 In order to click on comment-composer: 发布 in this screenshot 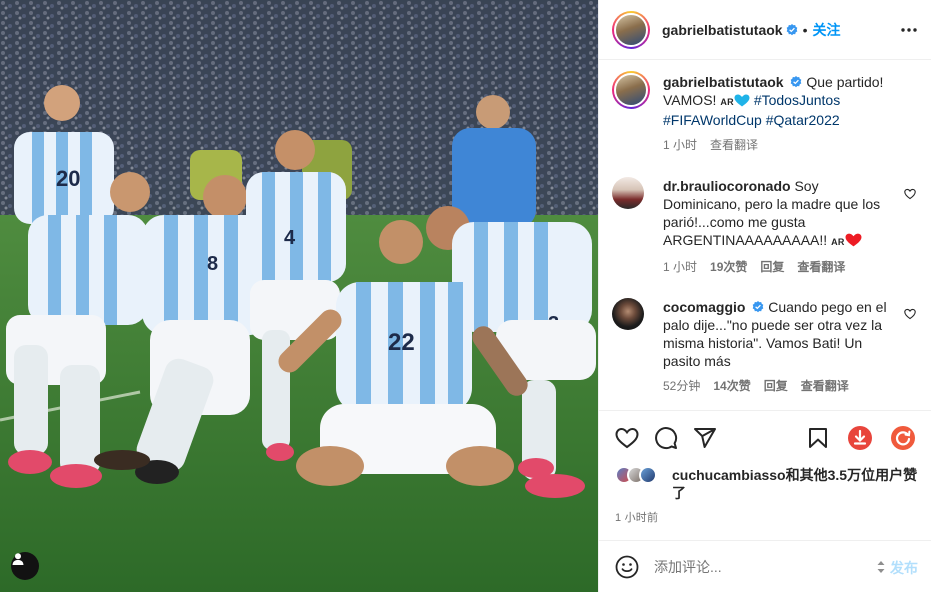, I will do `click(765, 566)`.